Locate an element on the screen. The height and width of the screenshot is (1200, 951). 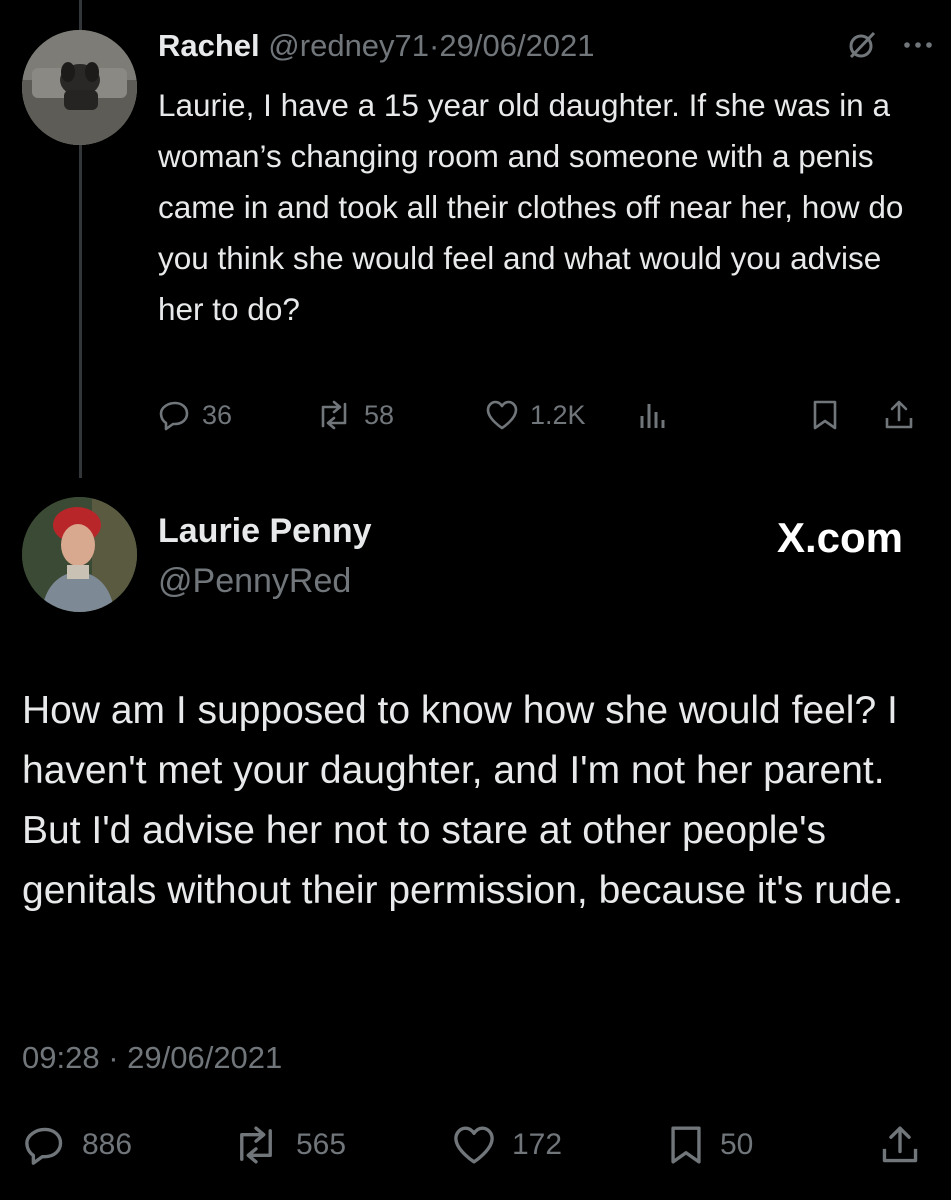
tweet2-actions: 886 565 172 50 is located at coordinates (477, 1145).